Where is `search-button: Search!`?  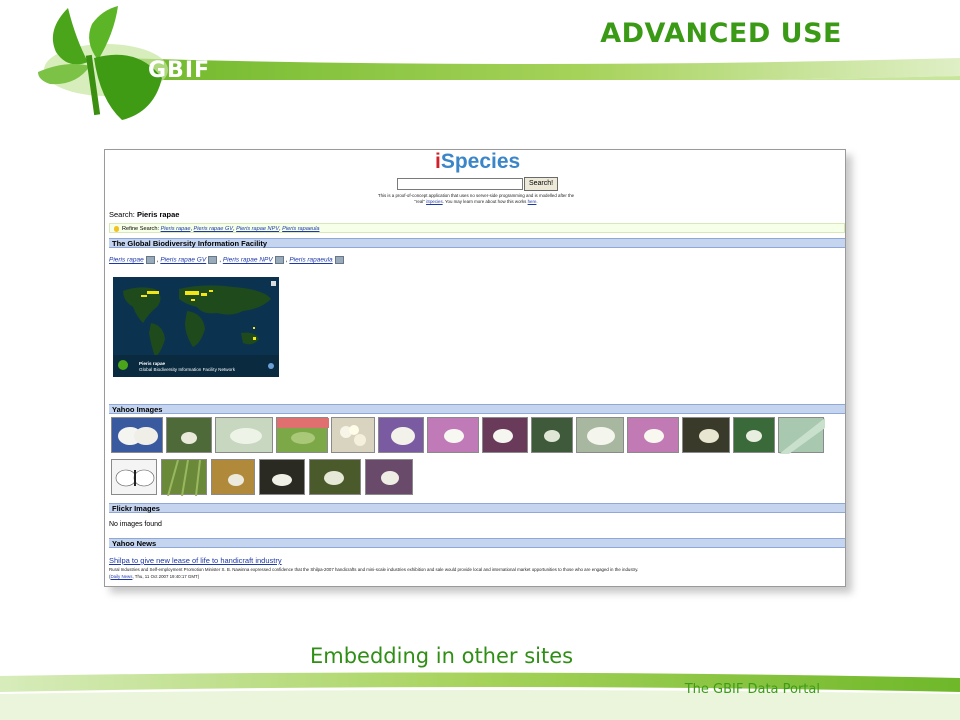
search-button: Search! is located at coordinates (541, 184).